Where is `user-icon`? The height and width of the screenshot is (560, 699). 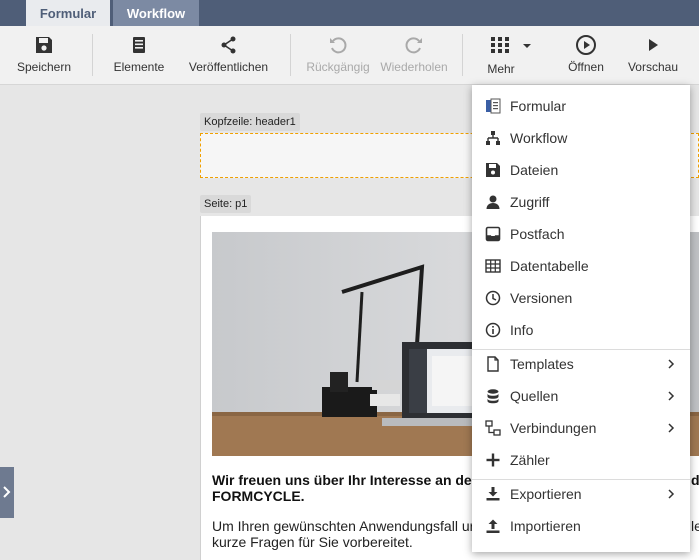
user-icon is located at coordinates (493, 202).